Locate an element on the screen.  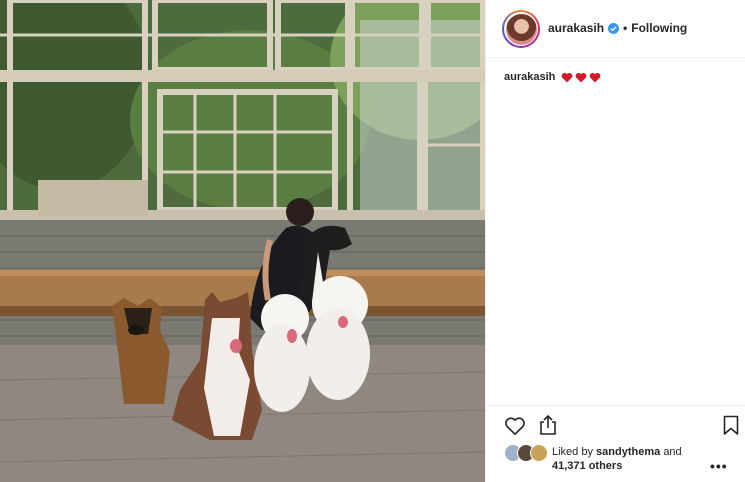
likes-text: Liked by sandythema and 41,371 others is located at coordinates (617, 459).